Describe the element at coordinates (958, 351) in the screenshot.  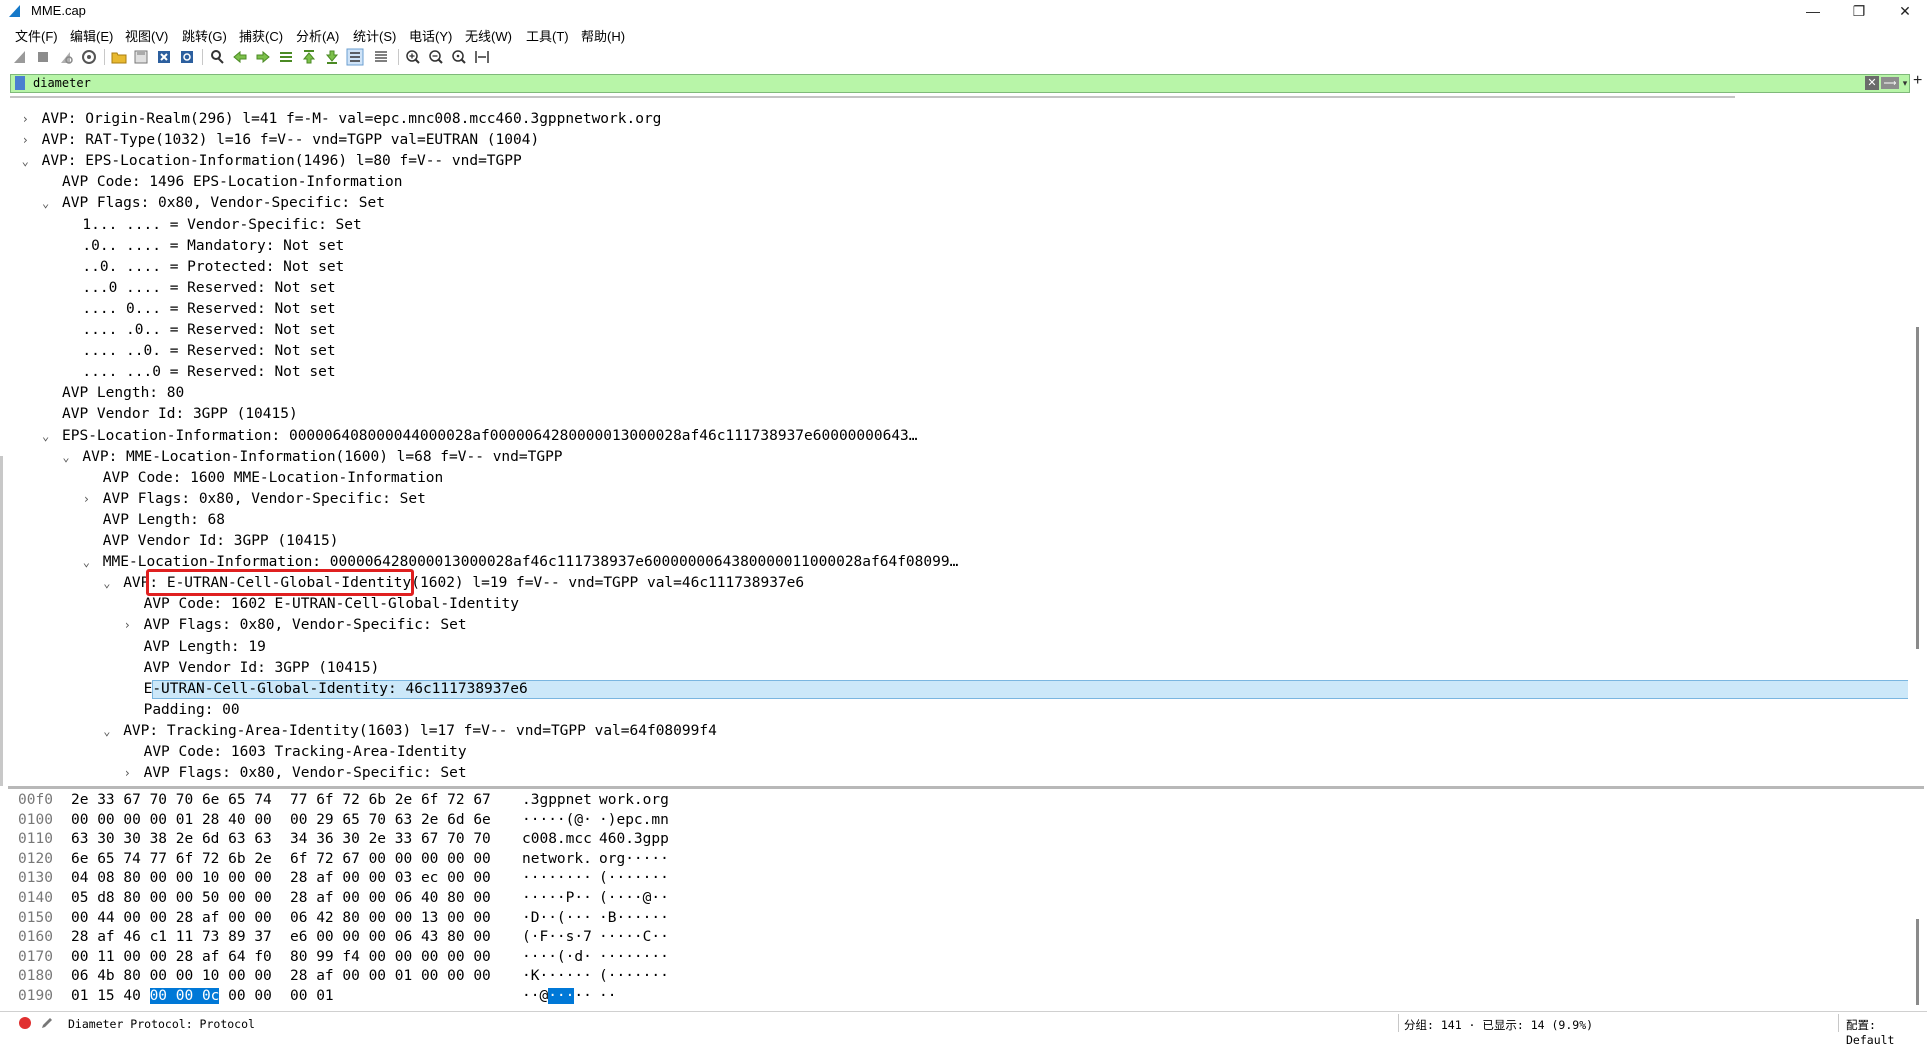
I see `tree-row: .... ..0. = Reserved: Not set` at that location.